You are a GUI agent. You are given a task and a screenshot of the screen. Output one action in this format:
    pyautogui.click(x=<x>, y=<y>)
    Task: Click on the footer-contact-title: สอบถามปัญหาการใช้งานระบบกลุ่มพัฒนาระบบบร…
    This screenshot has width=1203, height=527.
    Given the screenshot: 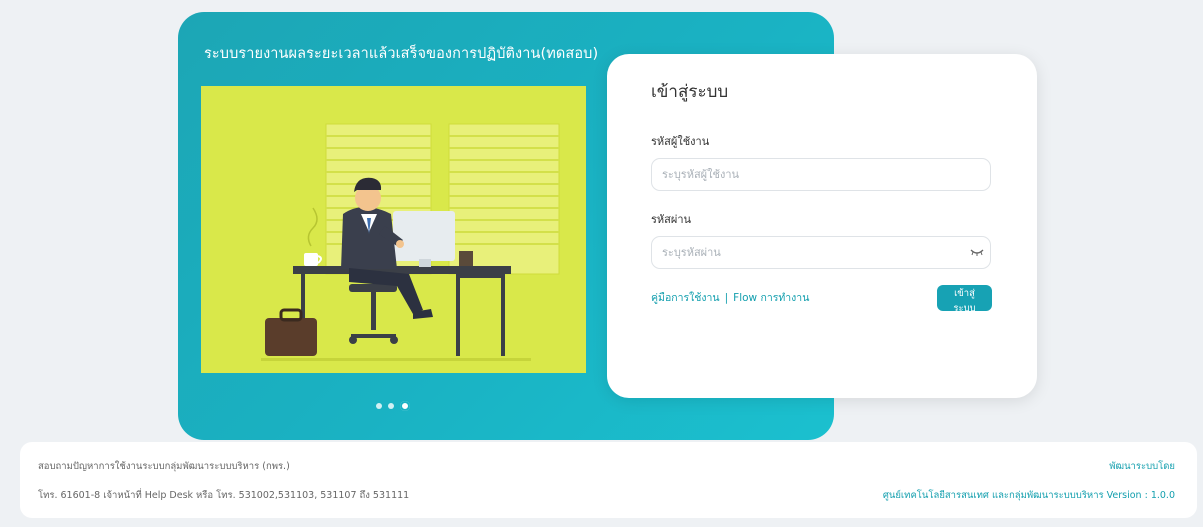 What is the action you would take?
    pyautogui.click(x=164, y=466)
    